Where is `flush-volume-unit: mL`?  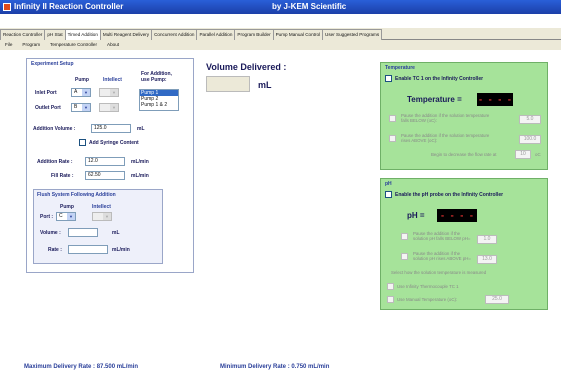 flush-volume-unit: mL is located at coordinates (116, 233).